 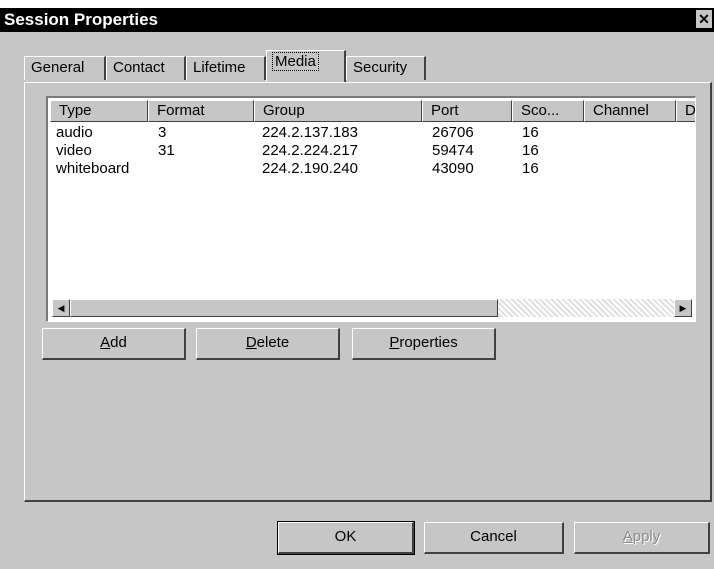 I want to click on column-header-group: Group, so click(x=338, y=111).